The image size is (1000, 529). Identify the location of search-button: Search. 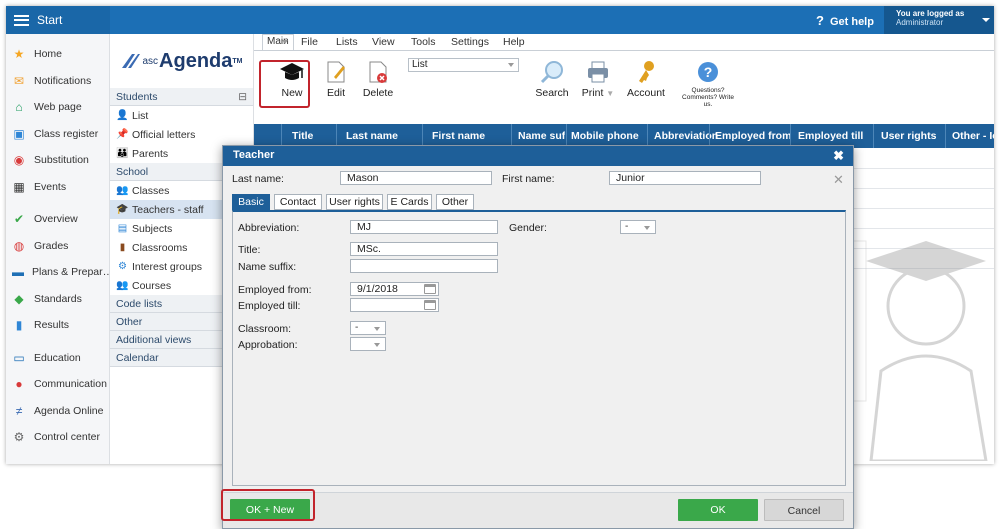
(552, 78).